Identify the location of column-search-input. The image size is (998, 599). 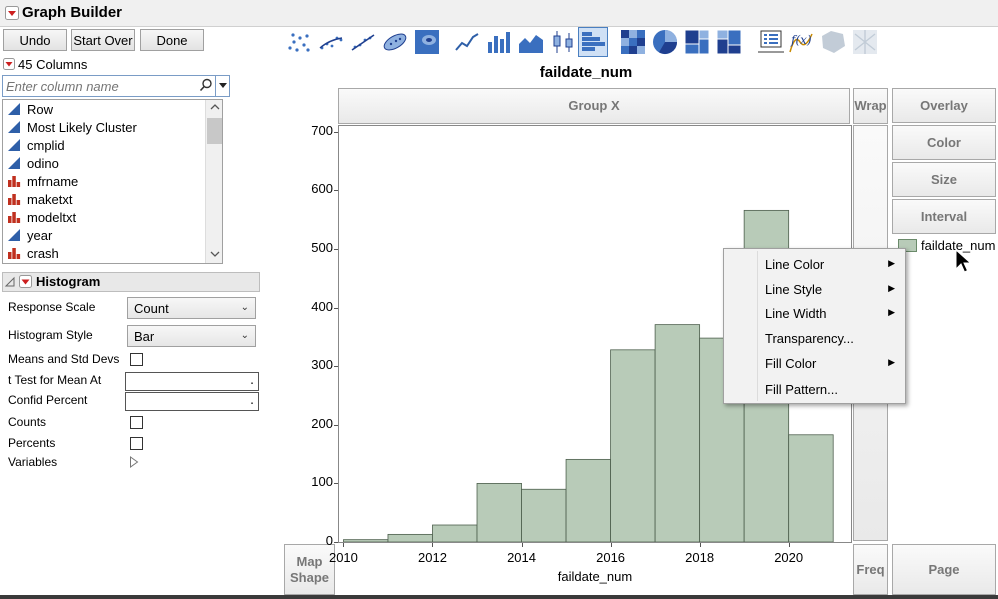
(101, 86).